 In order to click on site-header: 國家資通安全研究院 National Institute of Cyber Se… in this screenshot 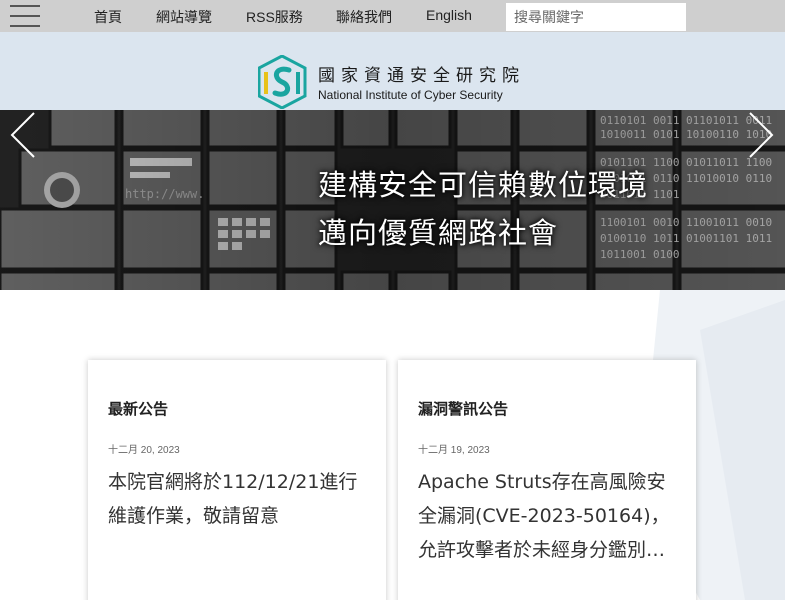, I will do `click(392, 71)`.